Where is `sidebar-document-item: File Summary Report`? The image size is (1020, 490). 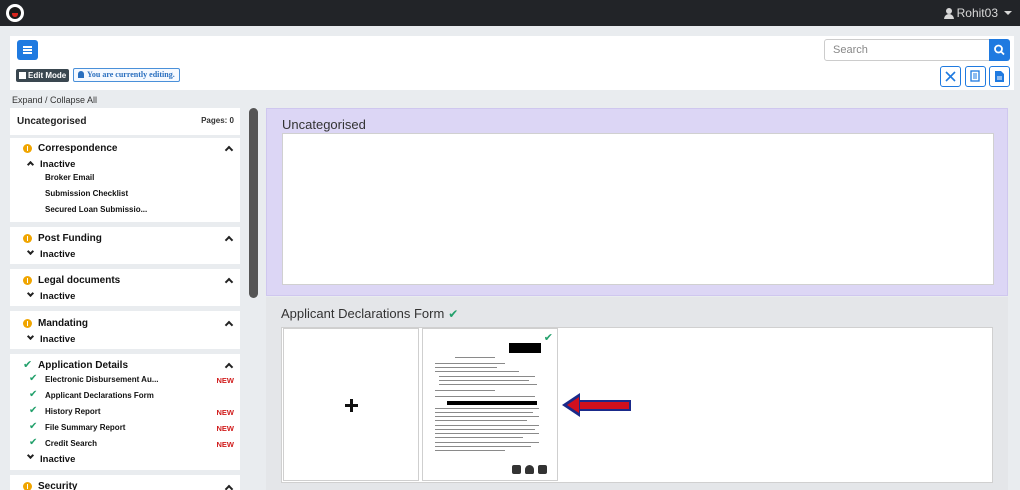 sidebar-document-item: File Summary Report is located at coordinates (85, 427).